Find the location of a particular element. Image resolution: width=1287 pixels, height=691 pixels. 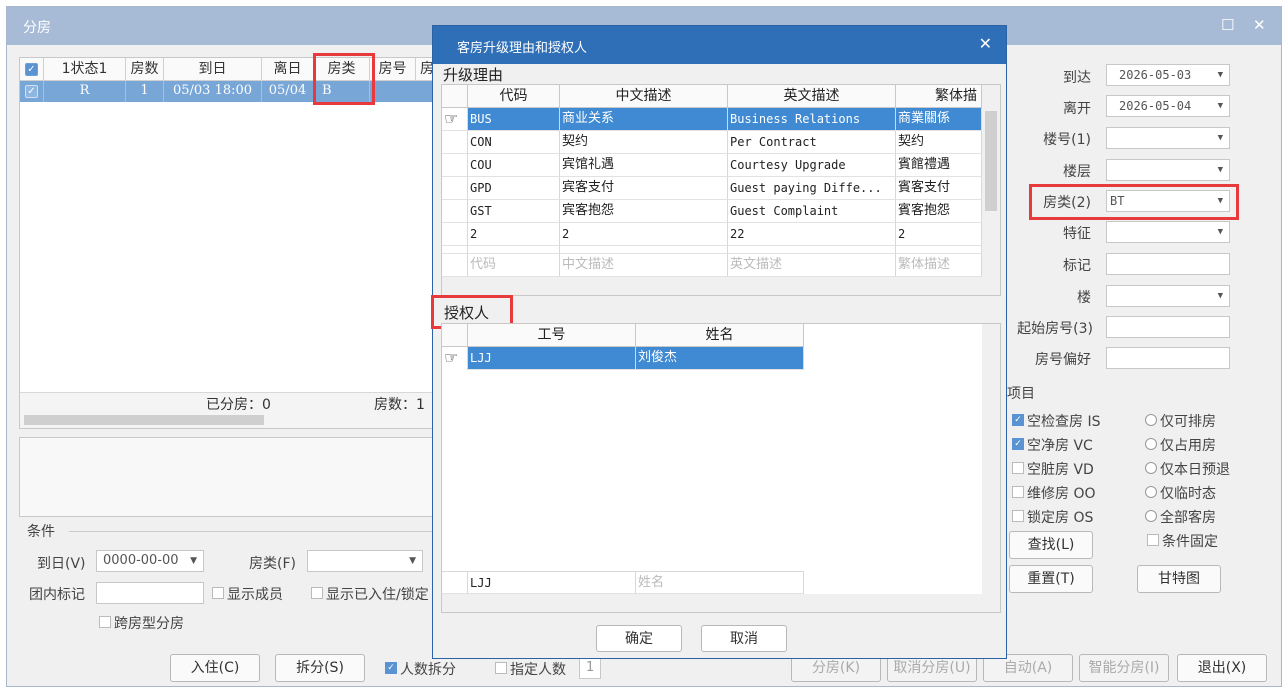

room-type-filter-select: ▼ is located at coordinates (365, 561).